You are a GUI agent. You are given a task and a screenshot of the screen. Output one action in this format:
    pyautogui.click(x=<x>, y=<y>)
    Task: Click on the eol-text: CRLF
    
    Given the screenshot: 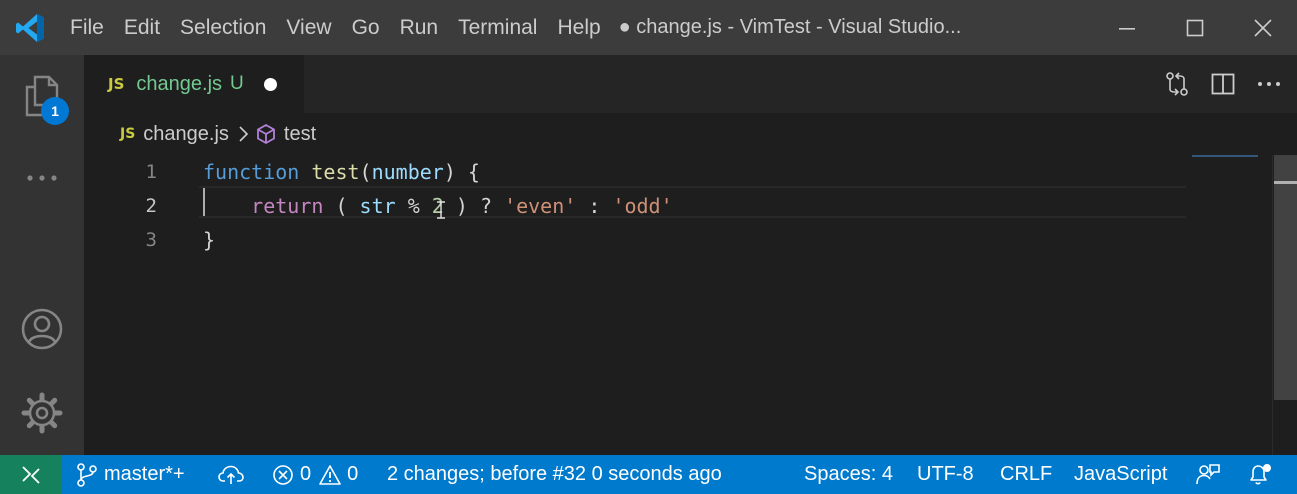 What is the action you would take?
    pyautogui.click(x=1026, y=474)
    